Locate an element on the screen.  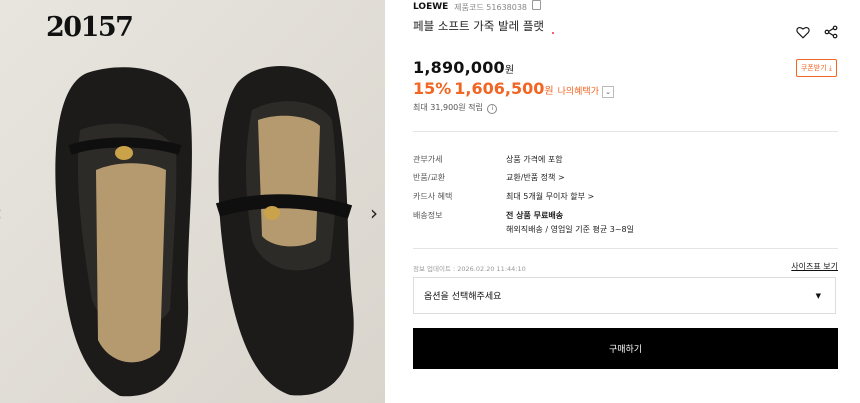
sale-price-row: 15% 1,606,500 원 나의혜택가 ⌄ is located at coordinates (513, 88).